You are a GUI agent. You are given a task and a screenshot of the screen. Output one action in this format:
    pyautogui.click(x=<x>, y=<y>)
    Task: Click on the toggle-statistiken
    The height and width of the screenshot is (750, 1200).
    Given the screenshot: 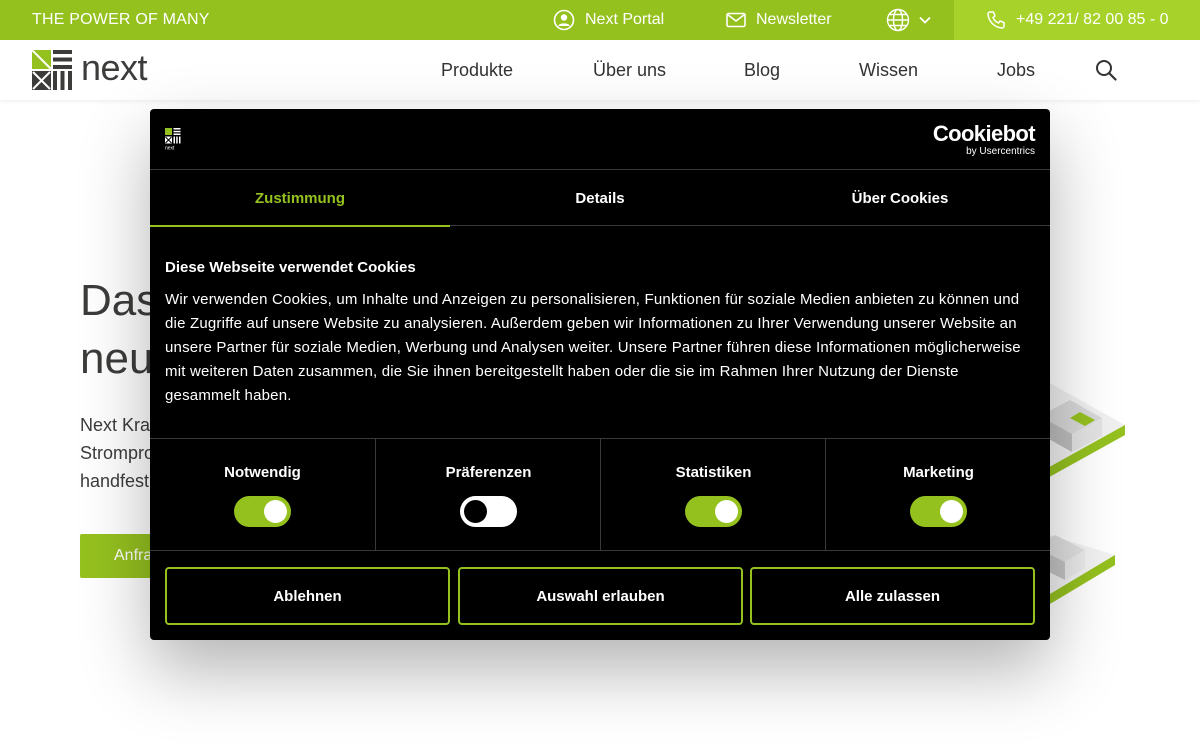 What is the action you would take?
    pyautogui.click(x=713, y=511)
    